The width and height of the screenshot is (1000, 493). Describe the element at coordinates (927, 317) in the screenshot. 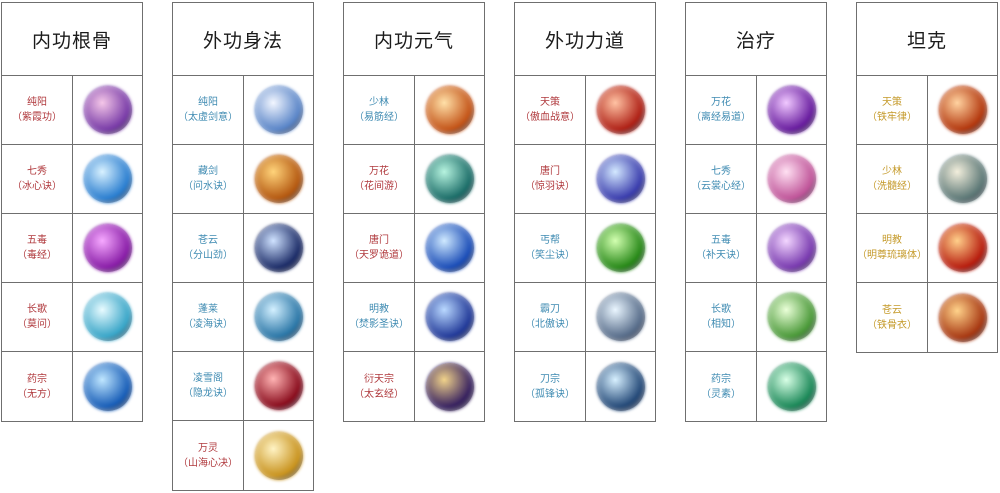

I see `class-row: 苍云 （铁骨衣）` at that location.